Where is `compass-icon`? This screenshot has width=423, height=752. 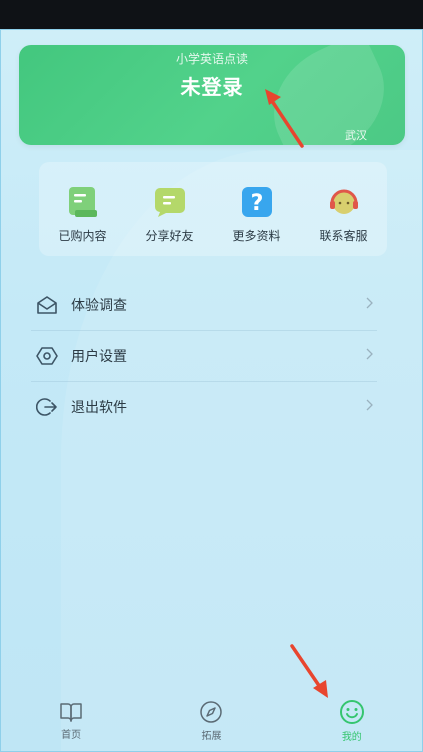
compass-icon is located at coordinates (211, 712).